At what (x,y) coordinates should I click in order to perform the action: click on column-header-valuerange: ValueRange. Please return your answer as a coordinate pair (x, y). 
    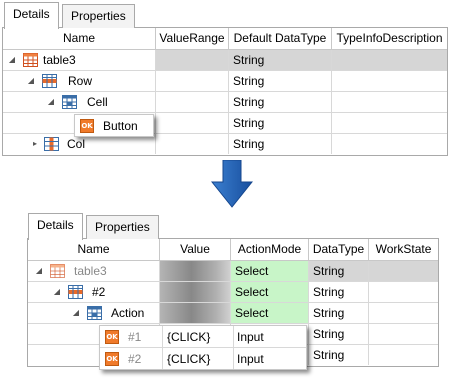
    Looking at the image, I should click on (192, 39).